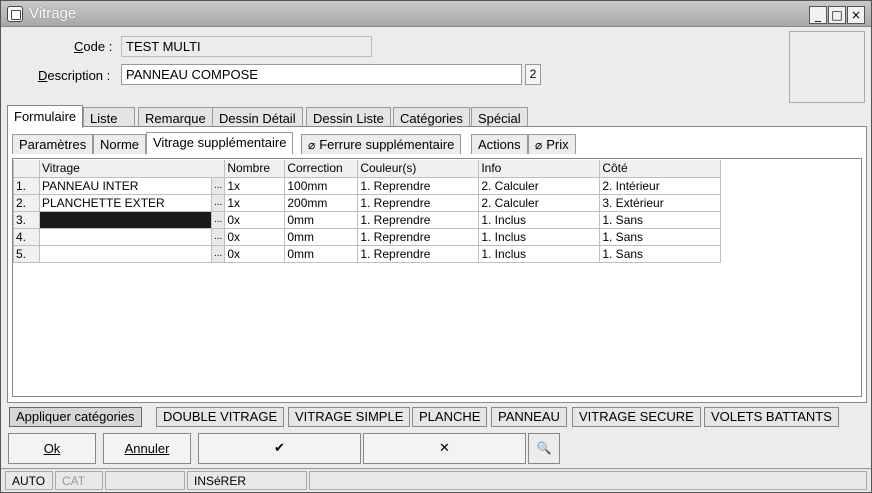 The width and height of the screenshot is (872, 493). I want to click on annuler-button: Annuler, so click(147, 448).